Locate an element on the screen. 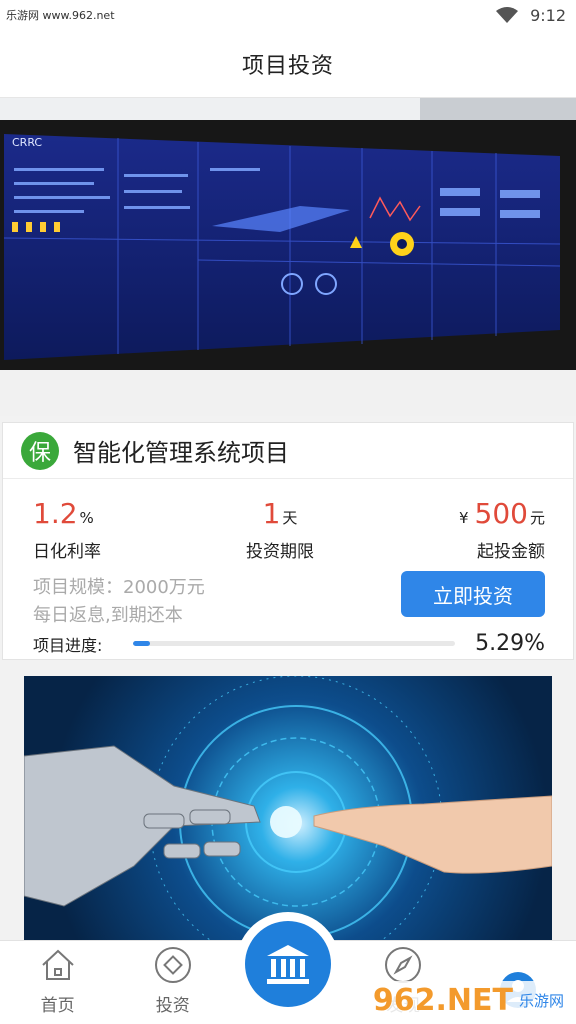 The image size is (576, 1024). wifi-icon is located at coordinates (507, 15).